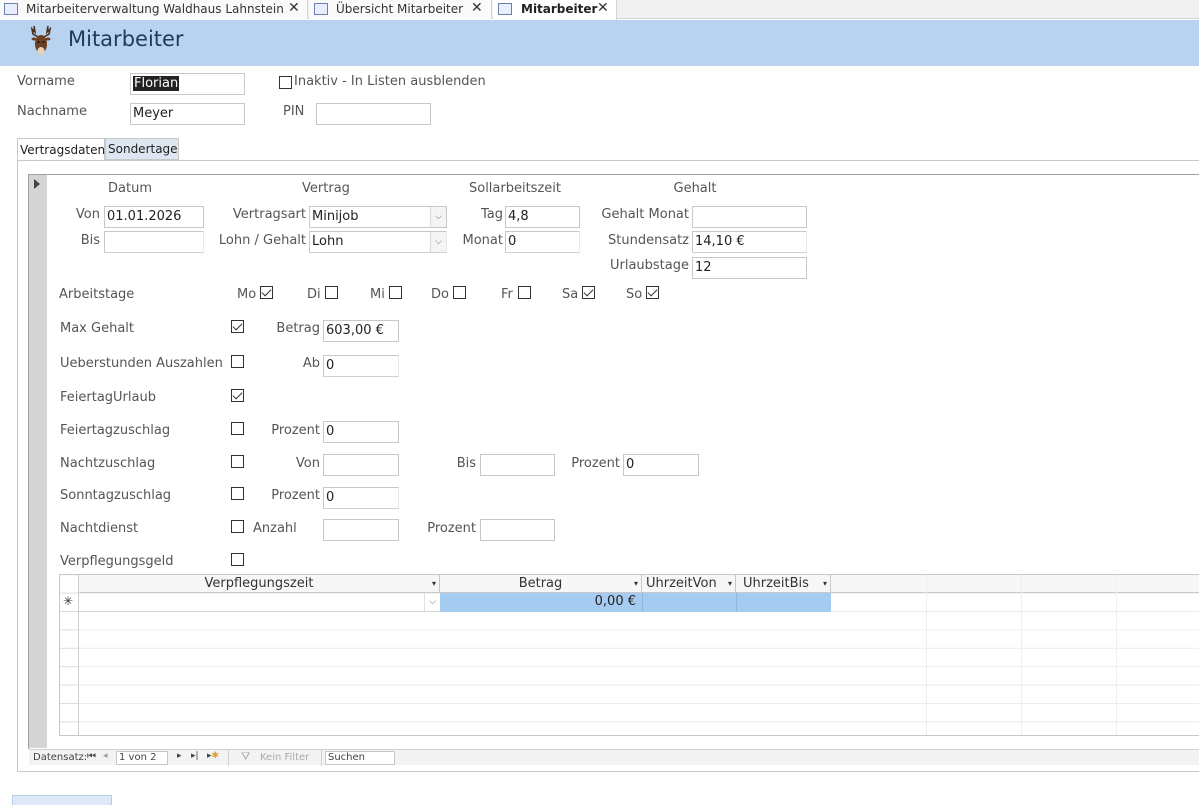 The image size is (1199, 805). What do you see at coordinates (187, 84) in the screenshot?
I see `vorname-field: Florian` at bounding box center [187, 84].